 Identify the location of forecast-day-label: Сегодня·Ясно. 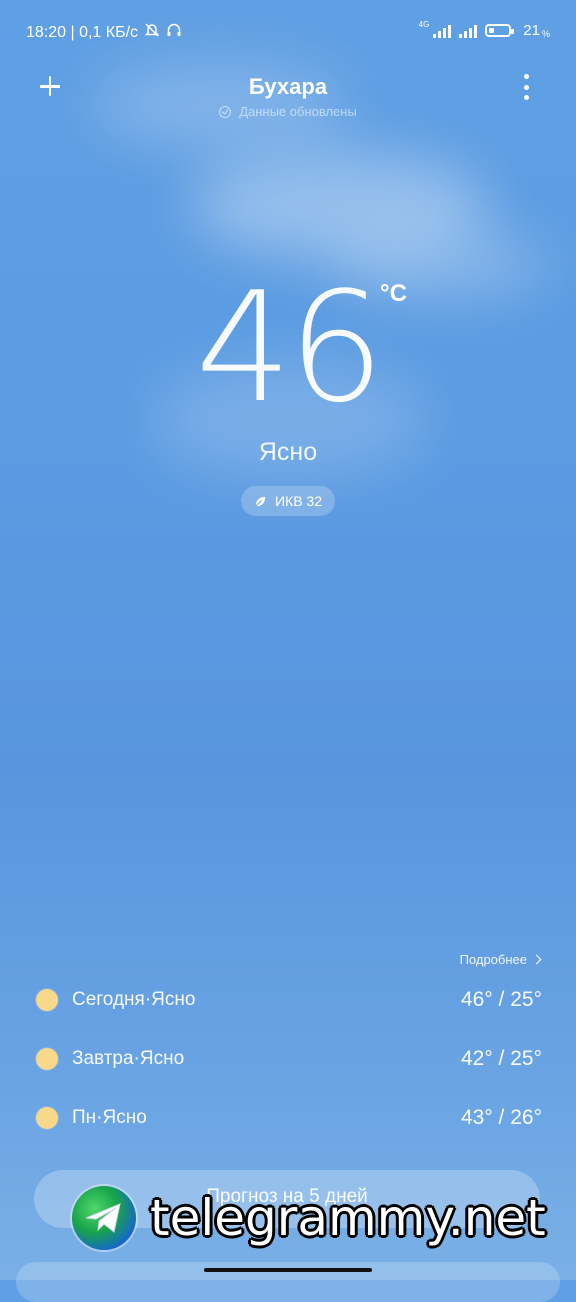
(134, 999).